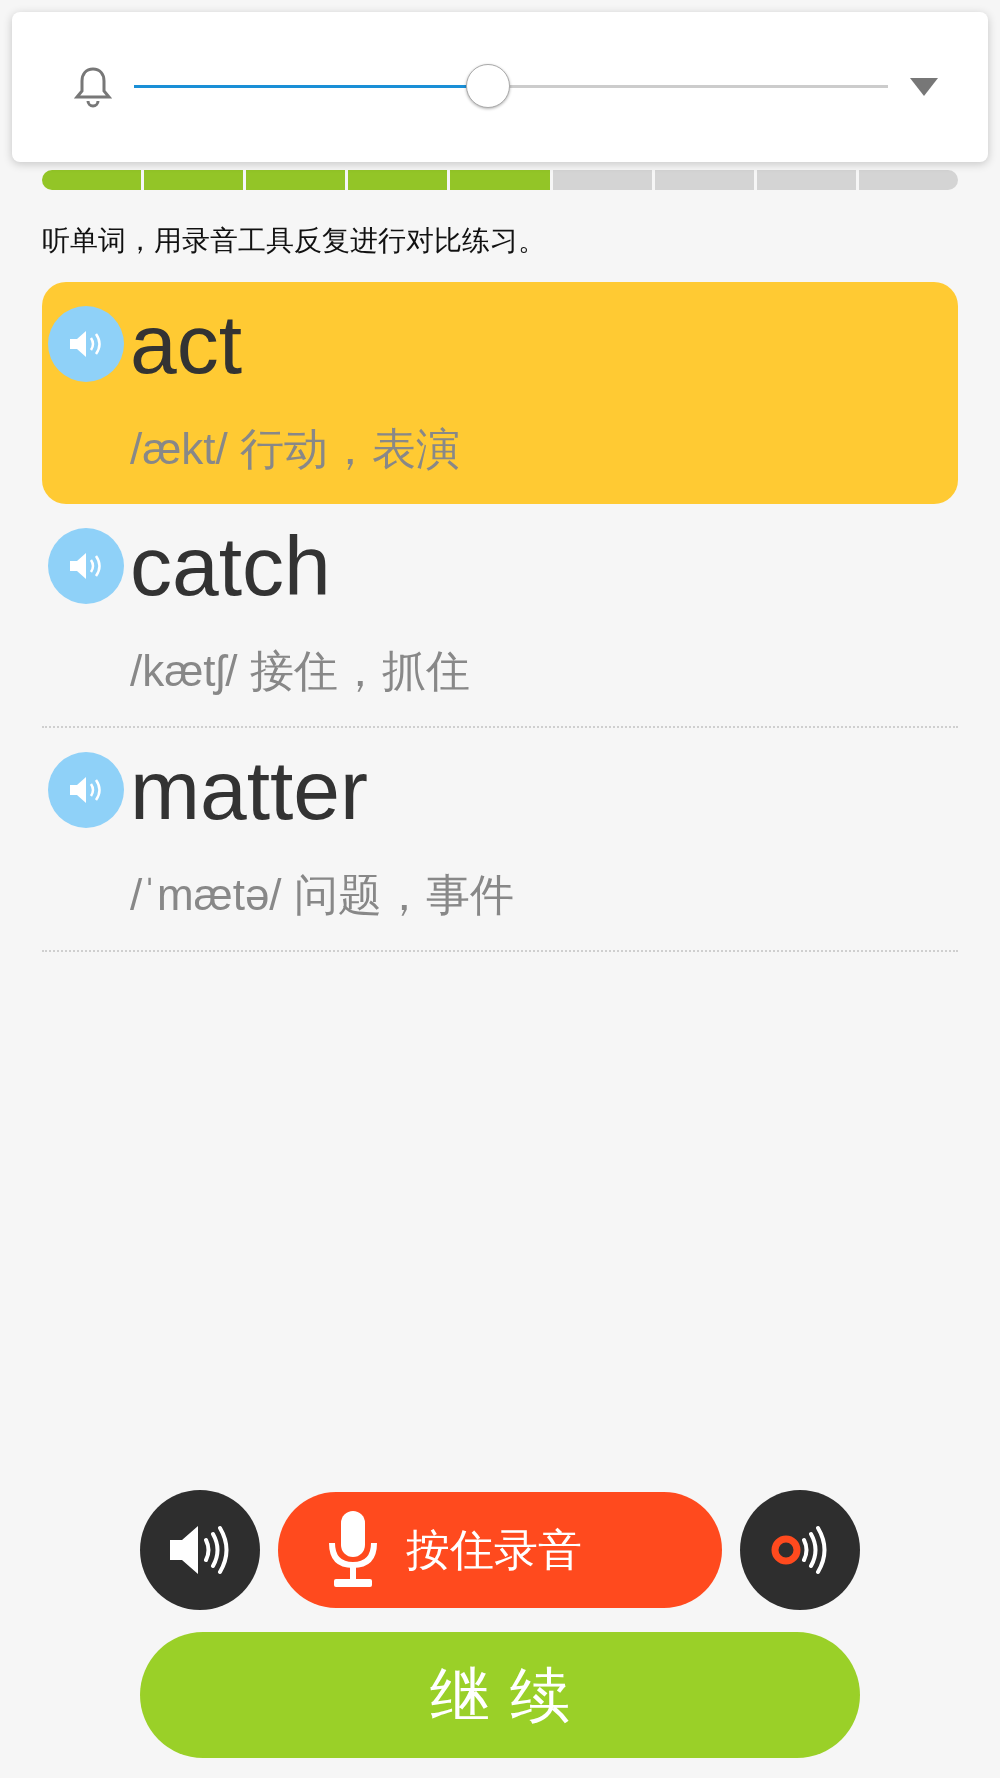 The width and height of the screenshot is (1000, 1778). I want to click on bell-icon, so click(93, 87).